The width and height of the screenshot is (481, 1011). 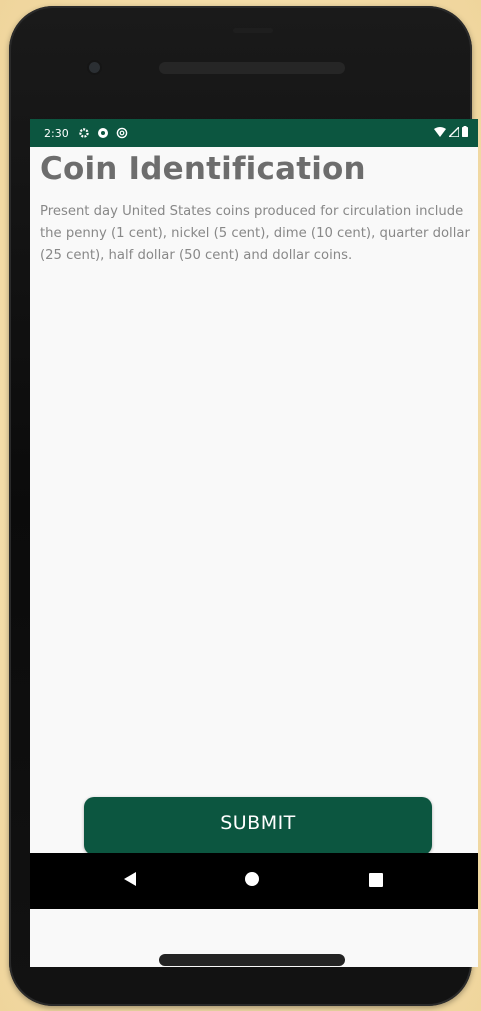 What do you see at coordinates (252, 960) in the screenshot?
I see `bottom-speaker` at bounding box center [252, 960].